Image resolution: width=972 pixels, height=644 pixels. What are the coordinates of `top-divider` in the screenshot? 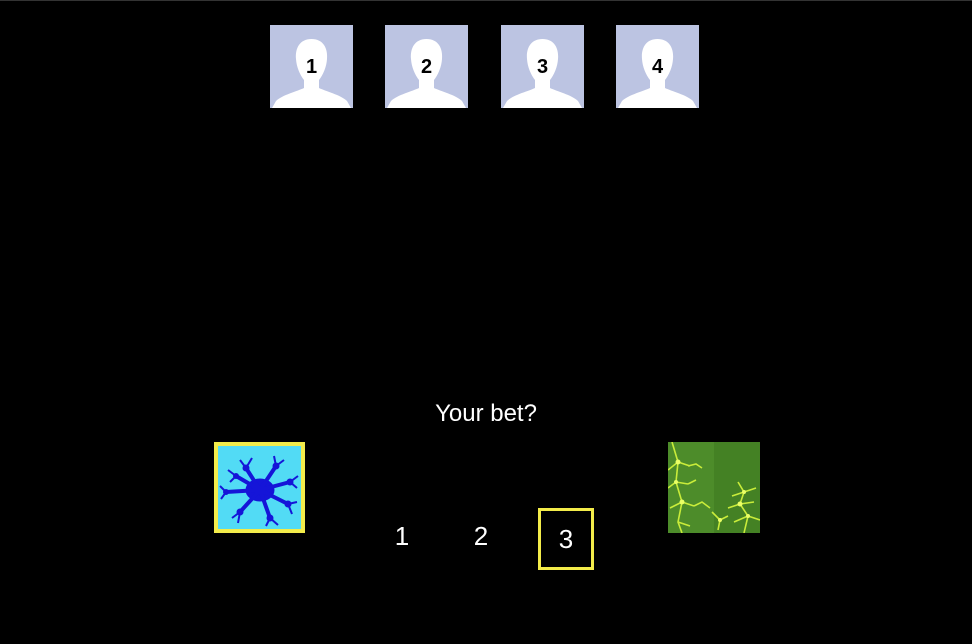 It's located at (486, 0).